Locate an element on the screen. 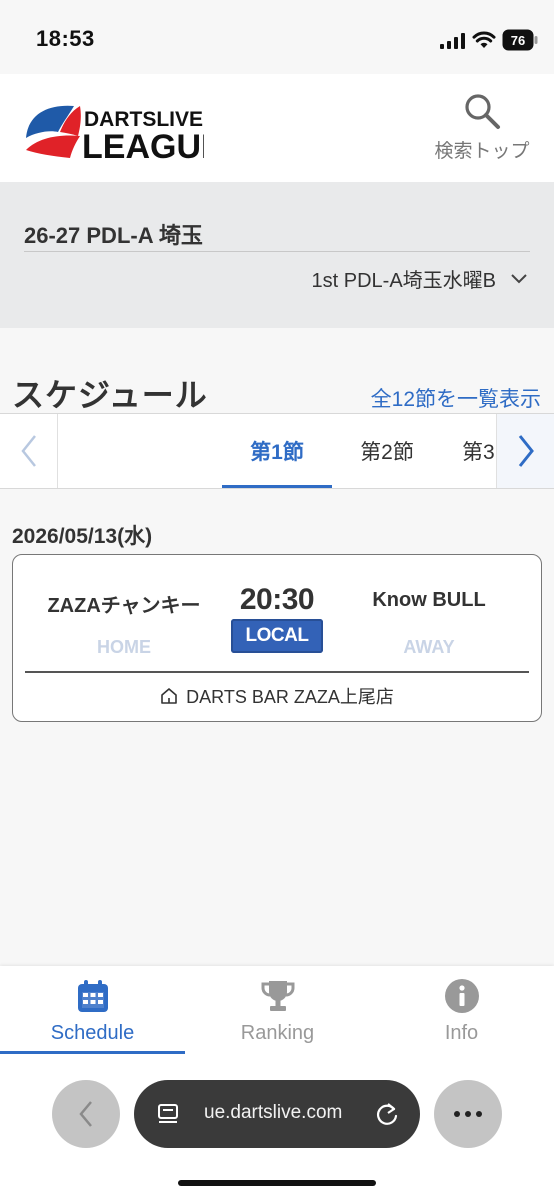  tab-week-1: 第1節 is located at coordinates (277, 451).